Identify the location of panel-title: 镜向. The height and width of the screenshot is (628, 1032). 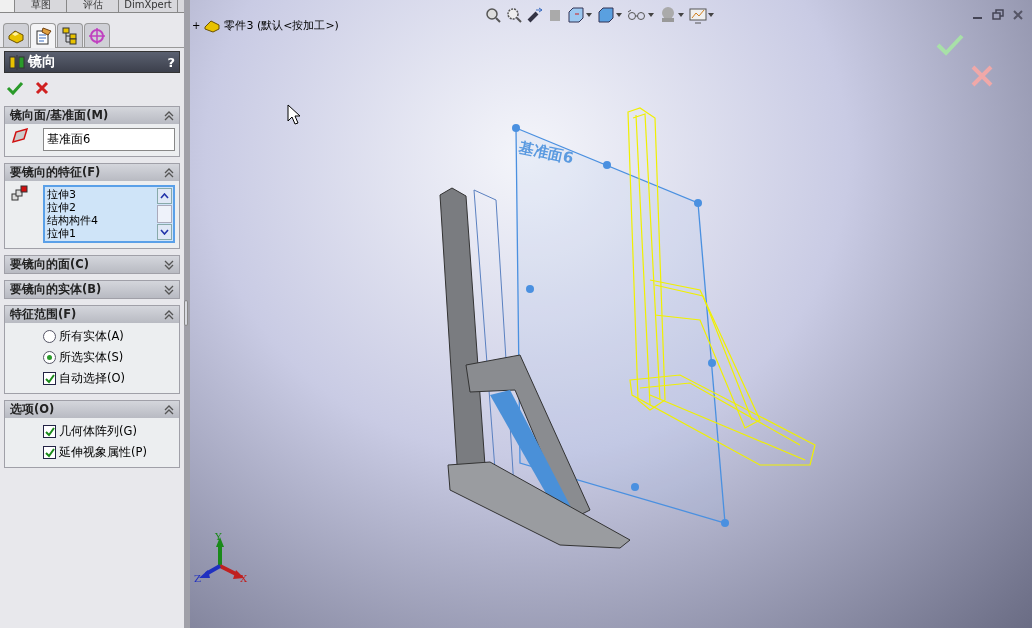
(42, 62).